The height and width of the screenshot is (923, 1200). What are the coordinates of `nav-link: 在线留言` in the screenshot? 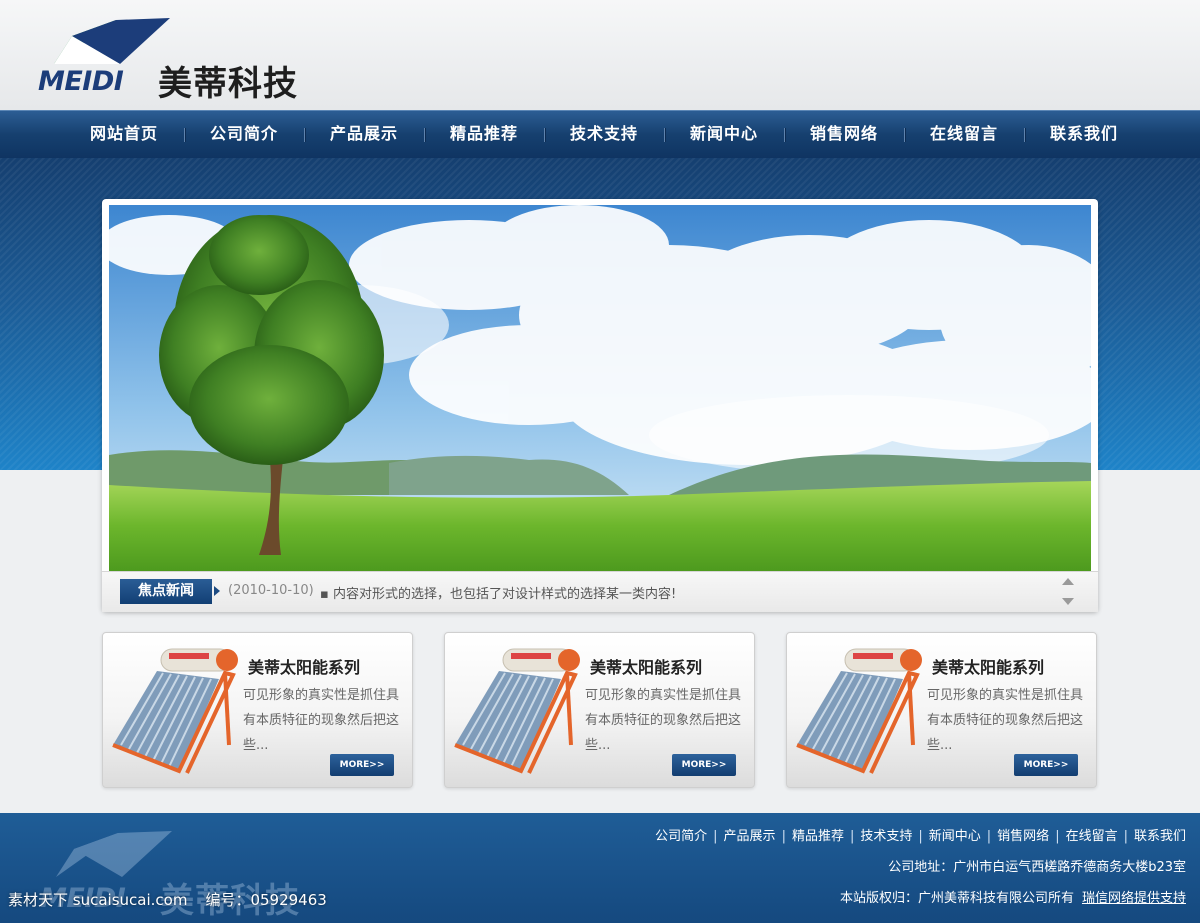 It's located at (964, 133).